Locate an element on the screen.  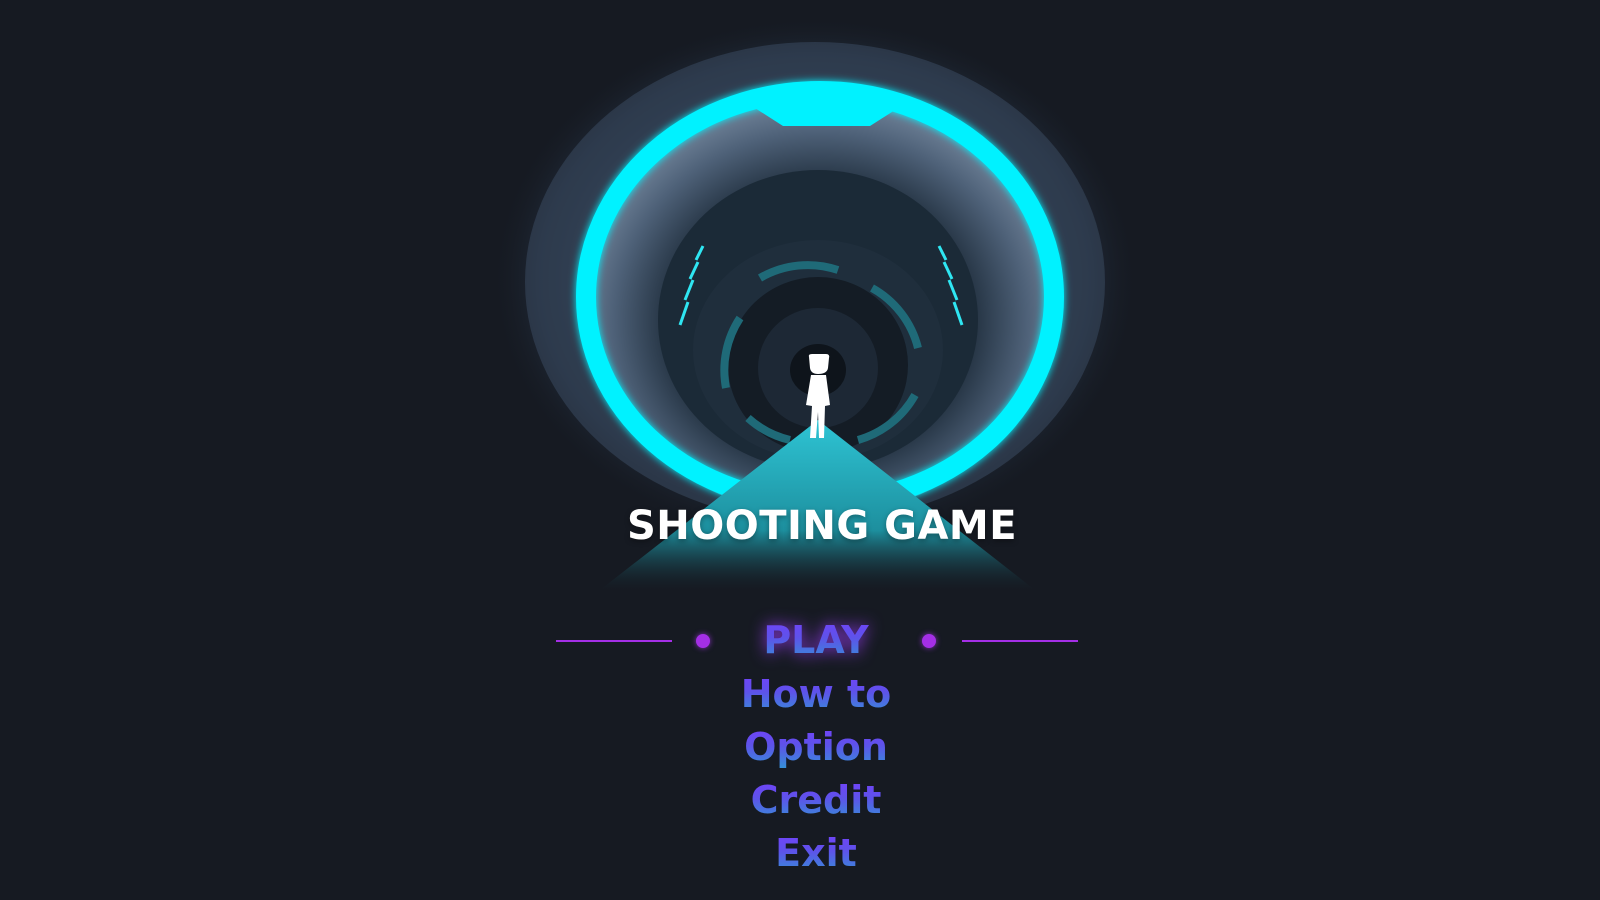
menu-item-how-to: How to is located at coordinates (800, 694).